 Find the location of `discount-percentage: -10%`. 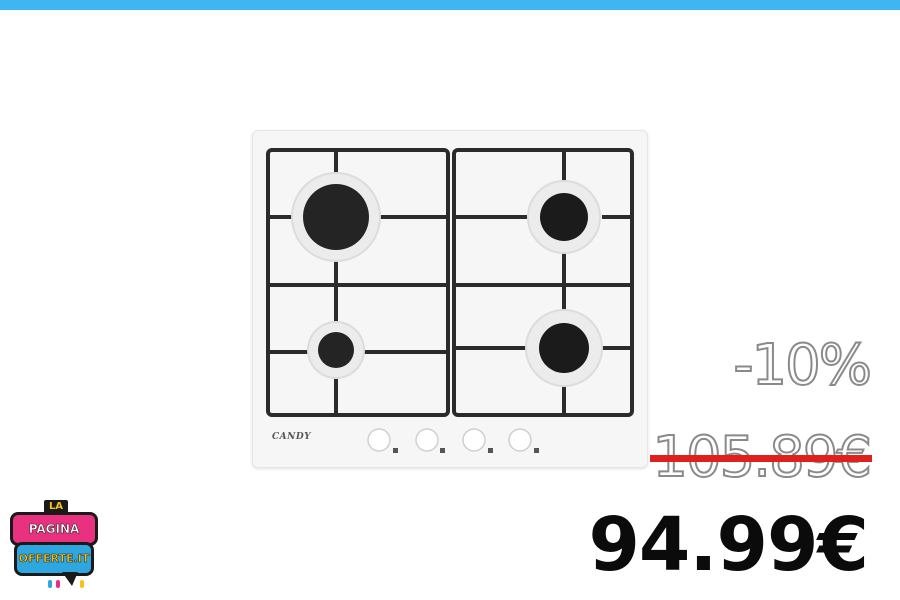

discount-percentage: -10% is located at coordinates (802, 365).